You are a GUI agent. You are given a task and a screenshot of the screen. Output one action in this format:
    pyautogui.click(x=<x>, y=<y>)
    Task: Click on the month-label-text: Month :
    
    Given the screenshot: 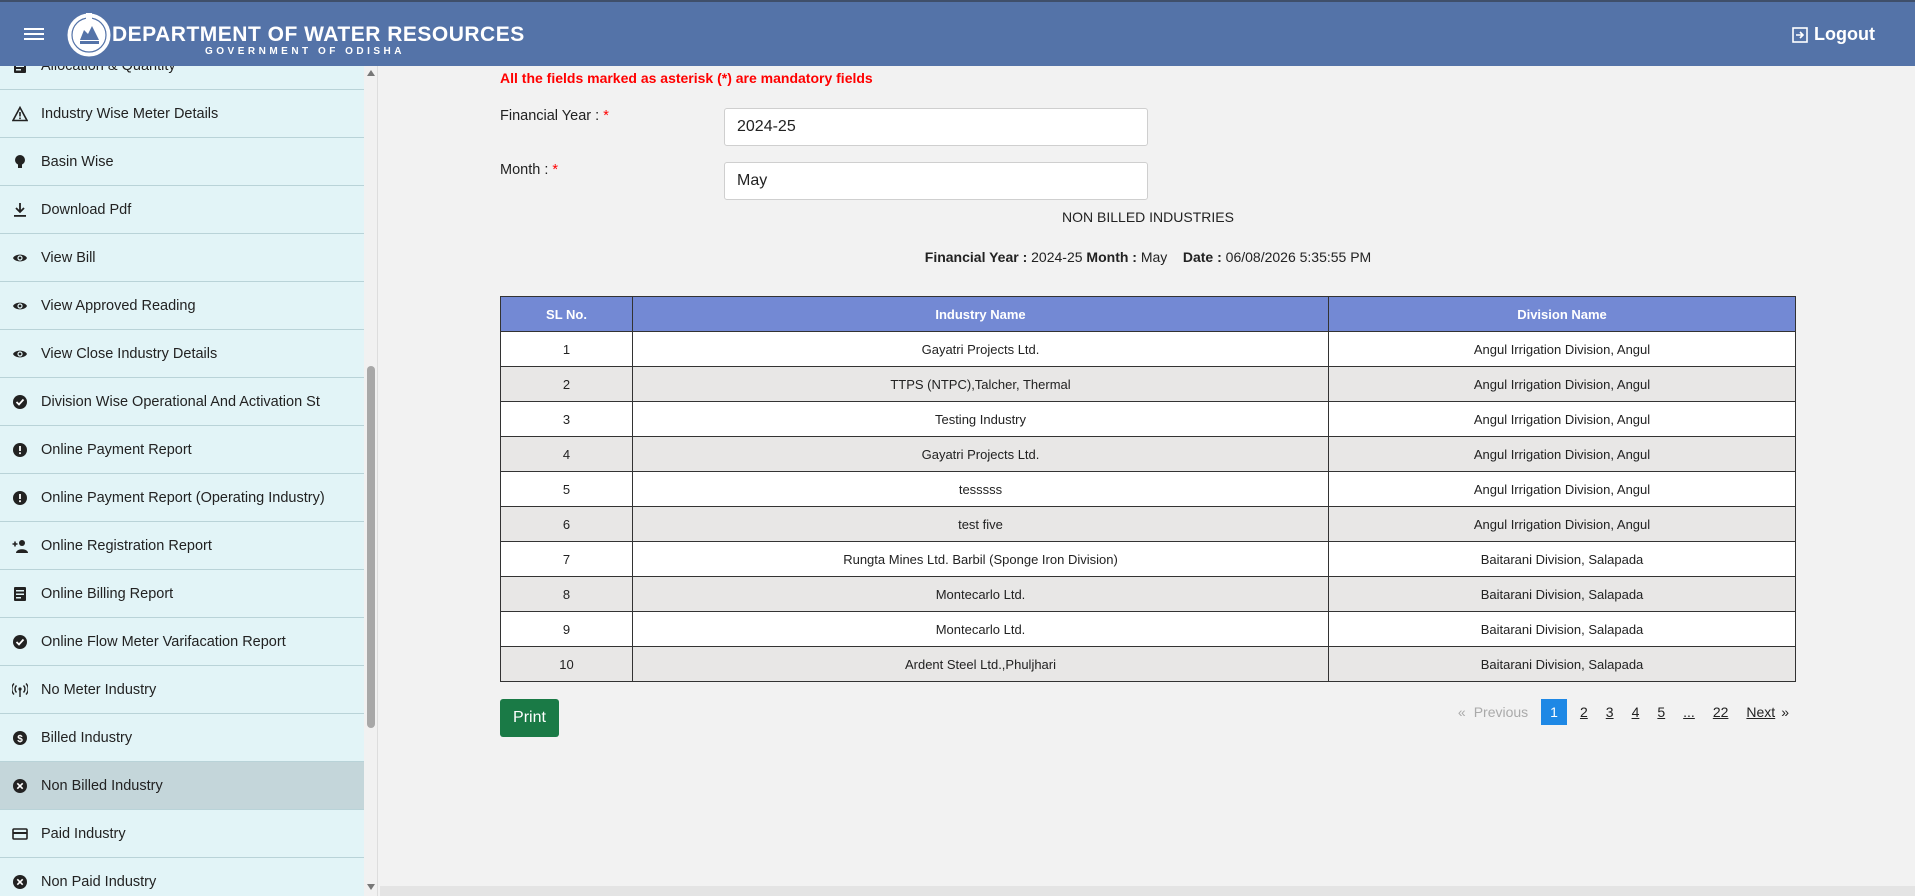 What is the action you would take?
    pyautogui.click(x=524, y=170)
    